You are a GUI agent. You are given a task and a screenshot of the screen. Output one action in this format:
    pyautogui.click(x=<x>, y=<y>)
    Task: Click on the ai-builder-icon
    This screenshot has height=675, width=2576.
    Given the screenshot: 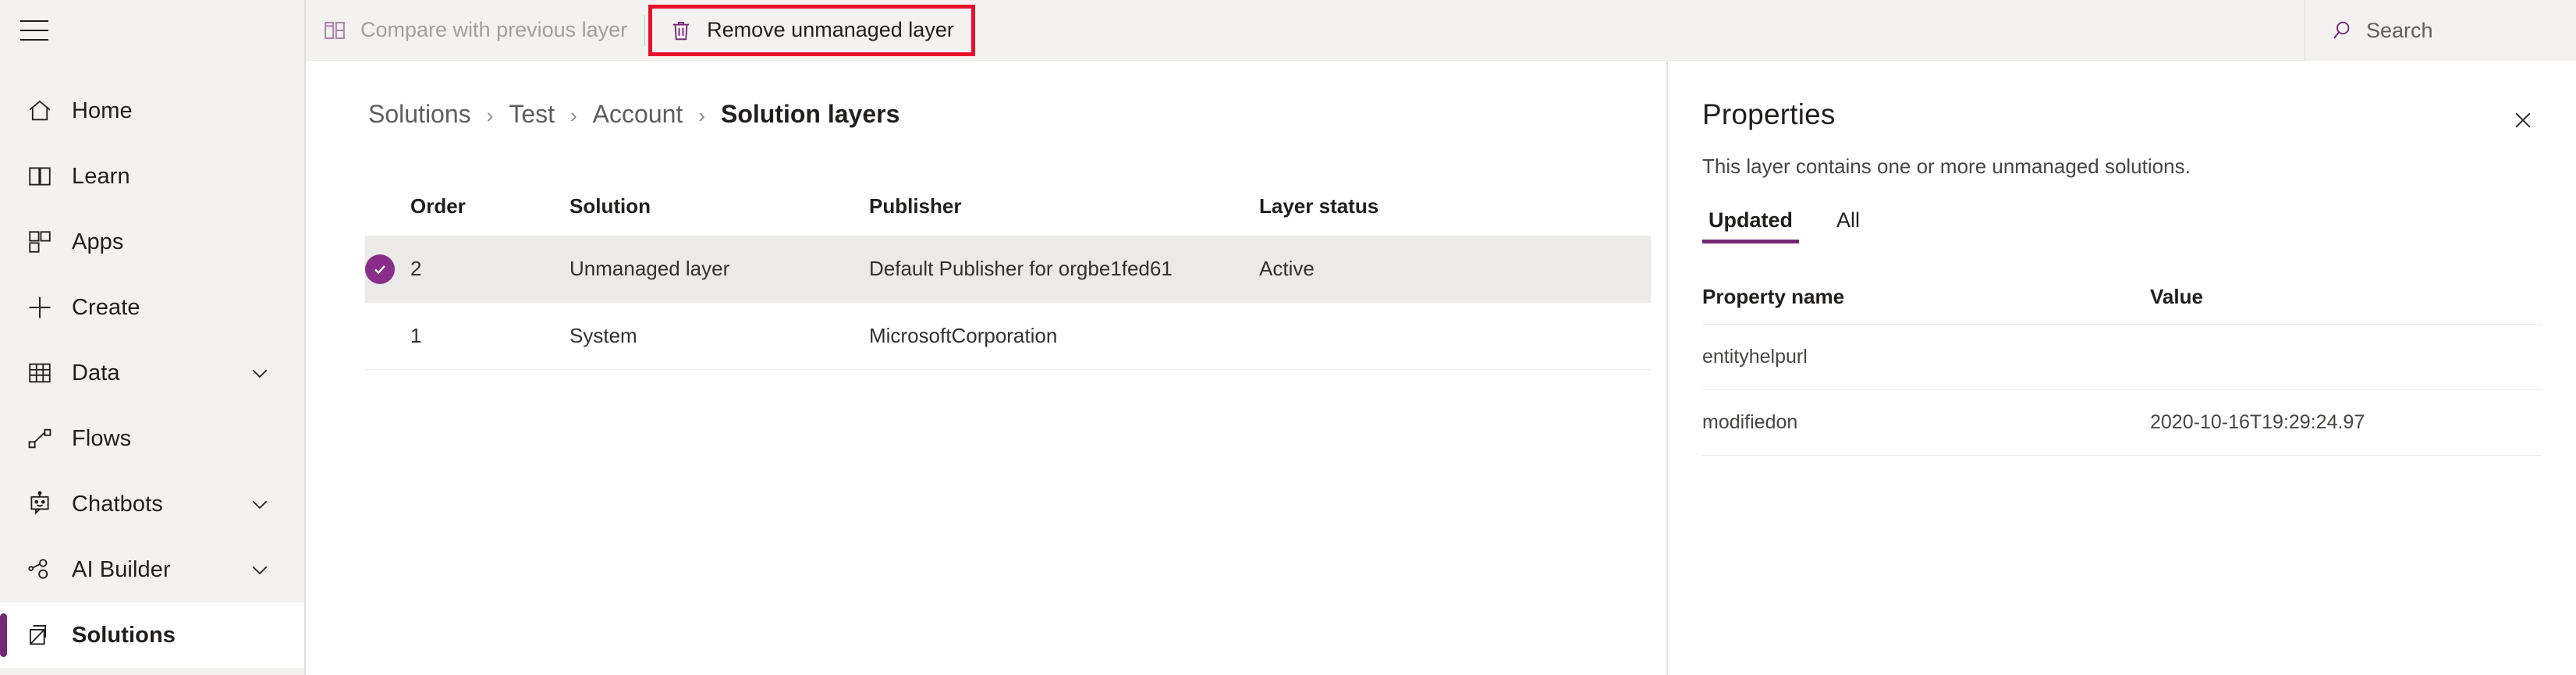 What is the action you would take?
    pyautogui.click(x=40, y=569)
    